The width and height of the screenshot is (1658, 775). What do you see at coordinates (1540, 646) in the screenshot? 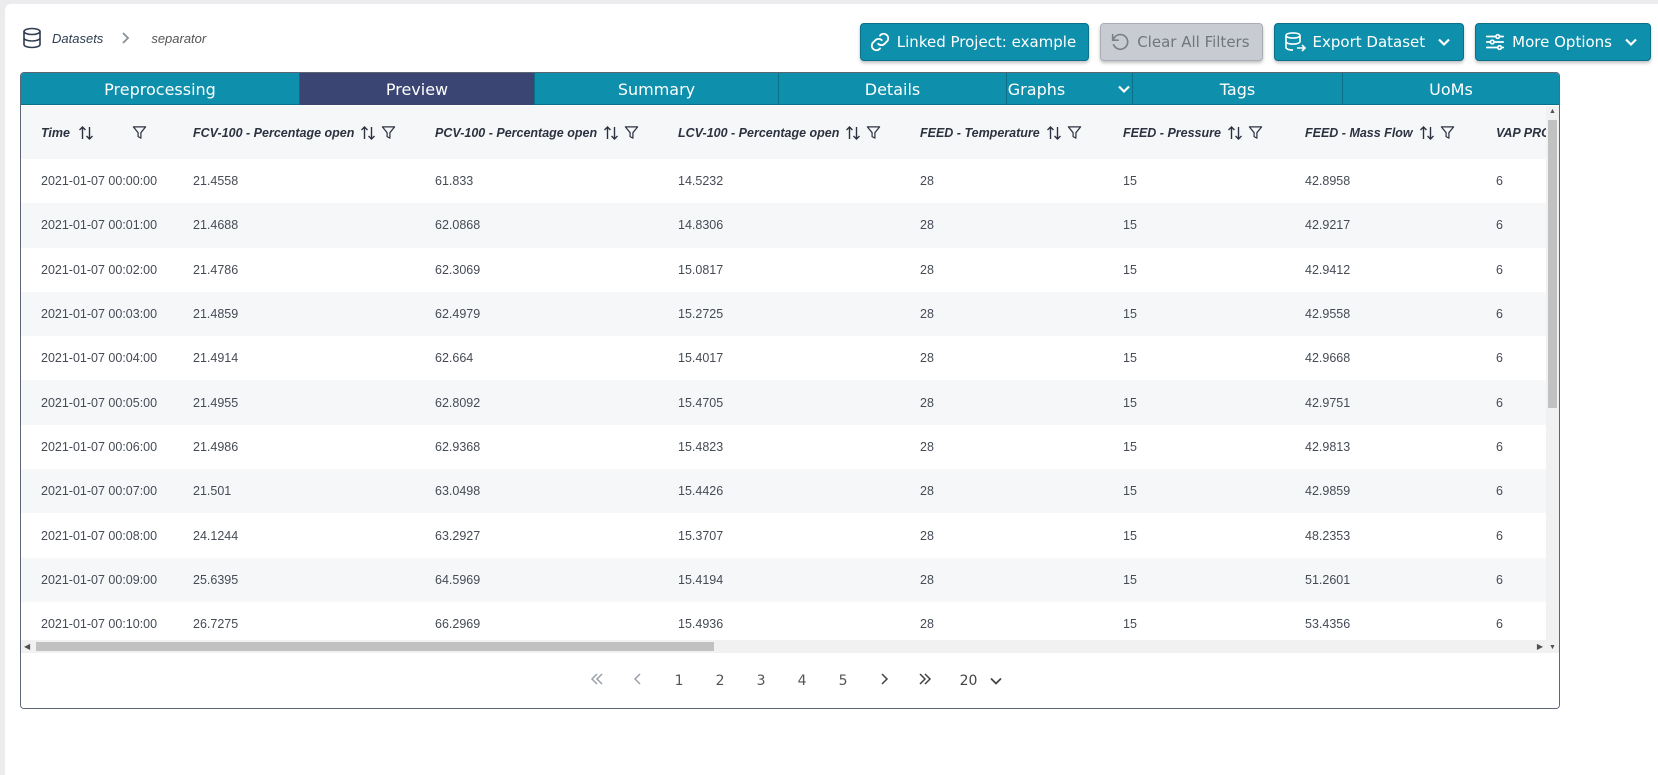
I see `scroll-right-arrow: ▶` at bounding box center [1540, 646].